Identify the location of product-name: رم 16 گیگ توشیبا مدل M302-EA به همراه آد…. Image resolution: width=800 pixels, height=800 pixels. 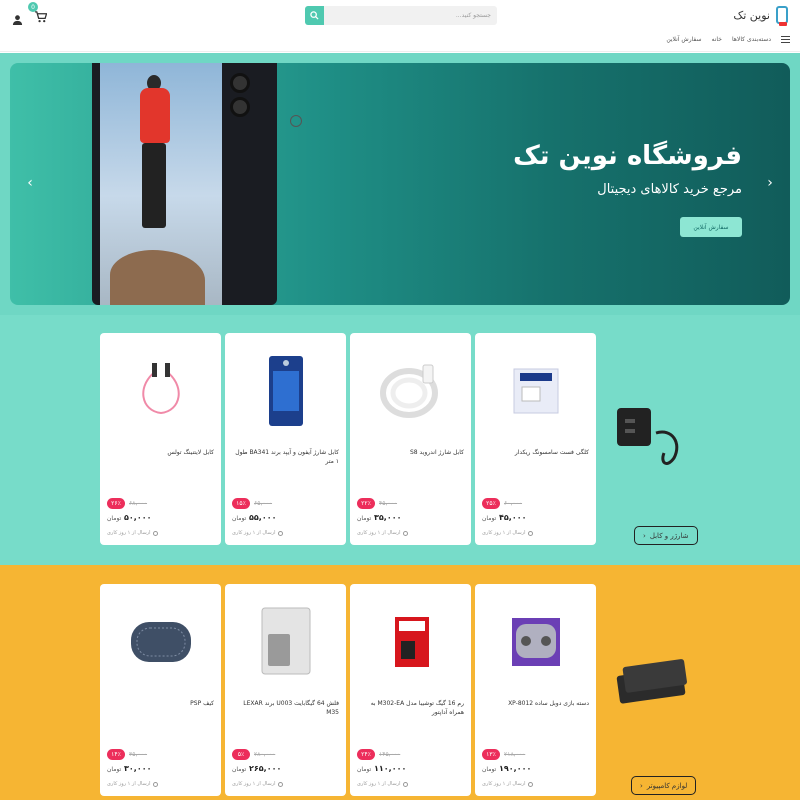
(410, 708).